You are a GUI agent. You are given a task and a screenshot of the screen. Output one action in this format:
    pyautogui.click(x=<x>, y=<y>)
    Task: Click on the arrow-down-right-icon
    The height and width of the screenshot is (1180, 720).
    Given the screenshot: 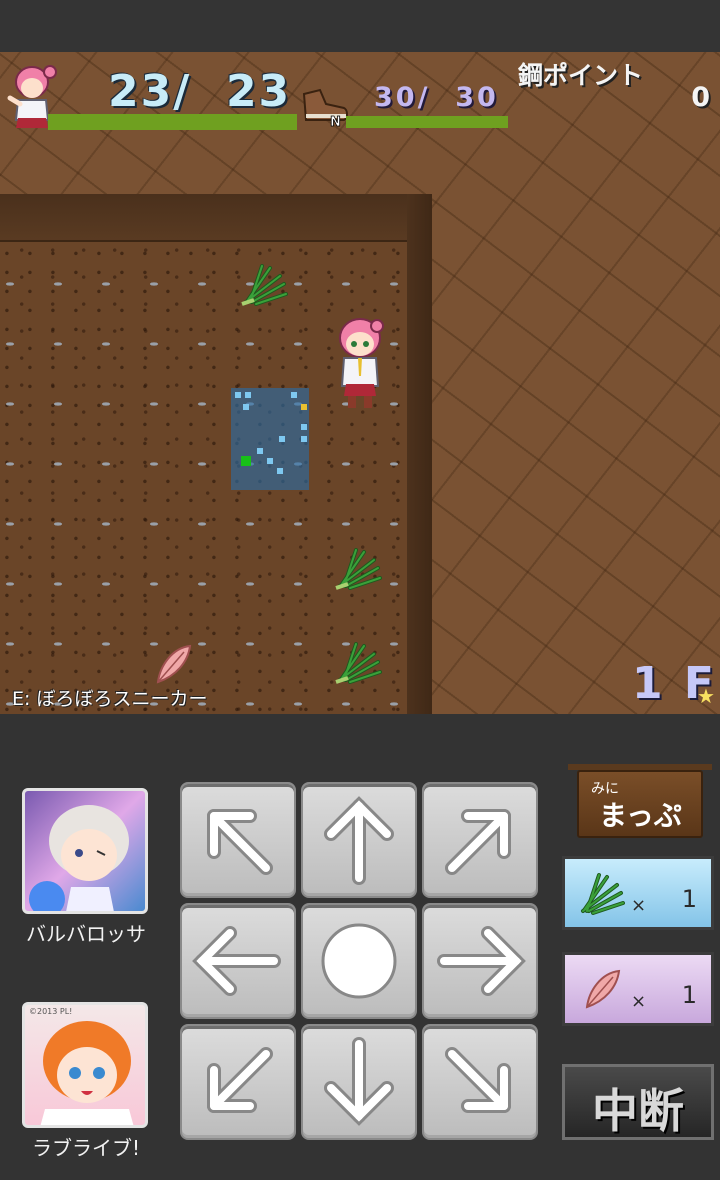 What is the action you would take?
    pyautogui.click(x=478, y=1080)
    